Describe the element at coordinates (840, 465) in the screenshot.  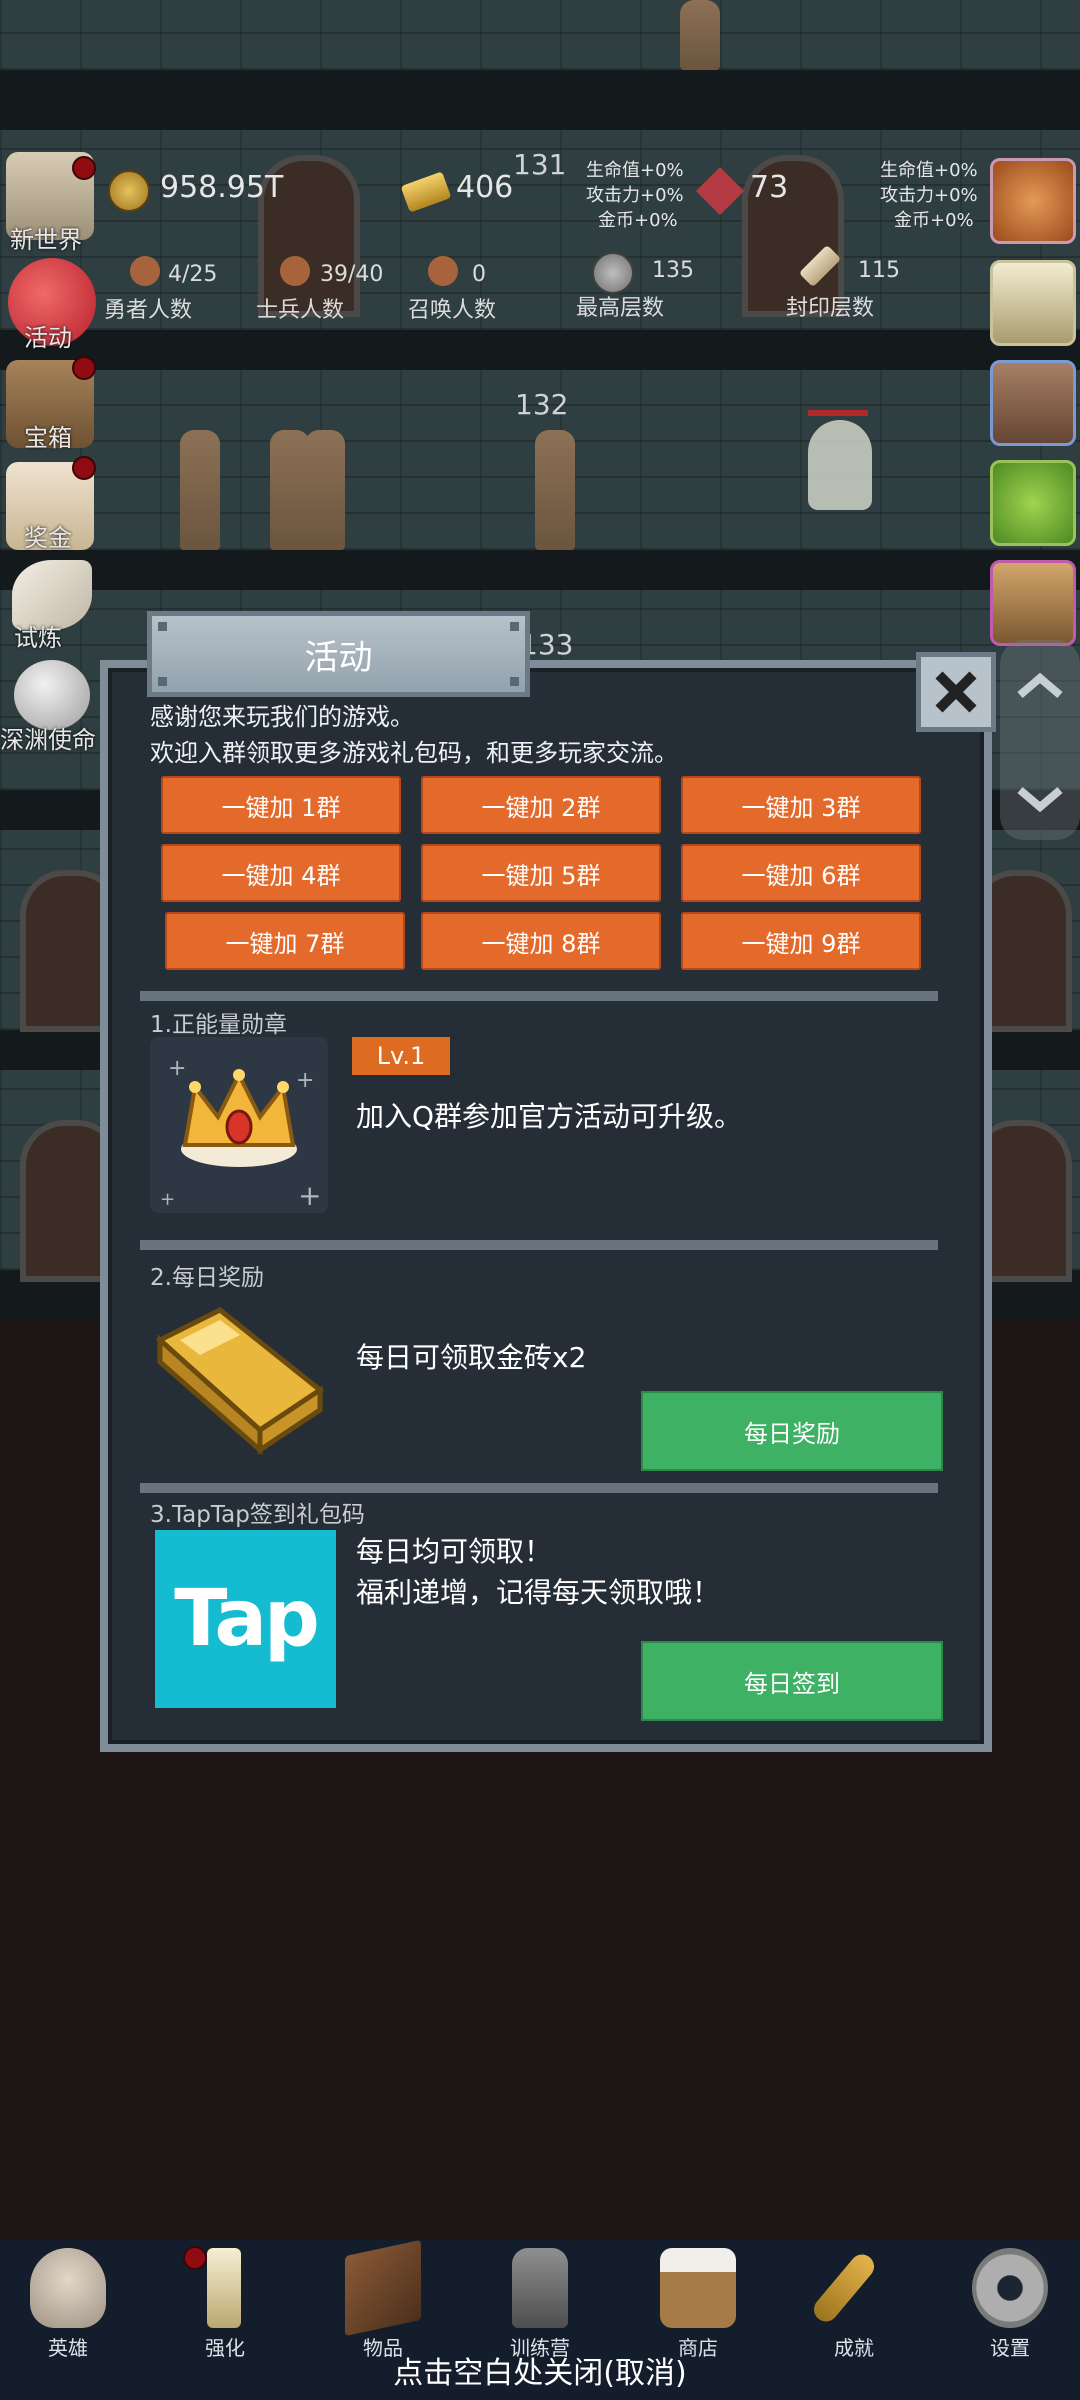
I see `ghost-enemy` at that location.